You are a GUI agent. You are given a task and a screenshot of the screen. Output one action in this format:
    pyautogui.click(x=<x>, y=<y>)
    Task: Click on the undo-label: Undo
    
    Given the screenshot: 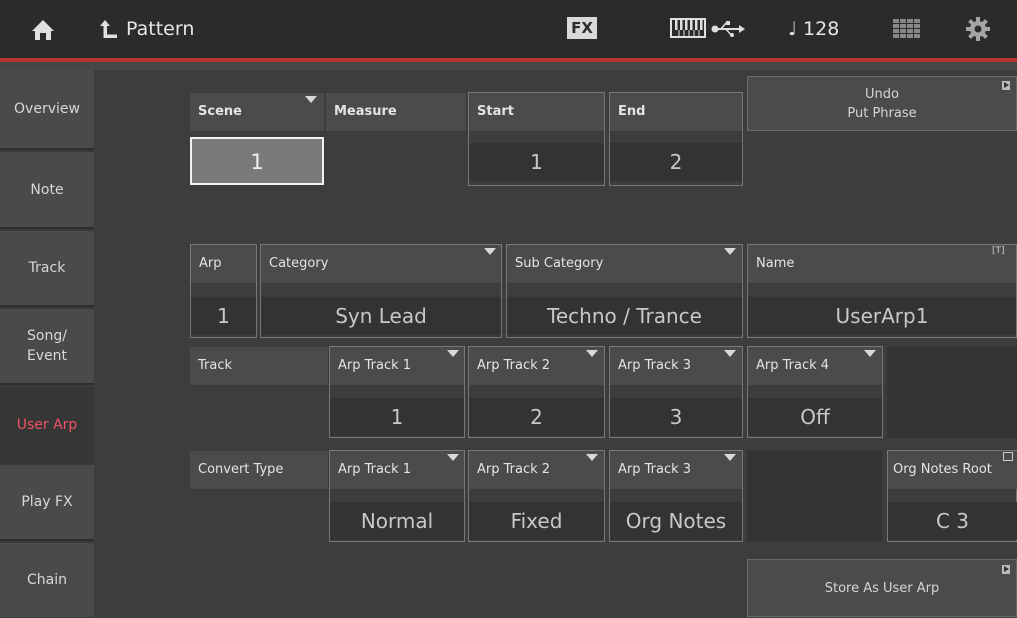 What is the action you would take?
    pyautogui.click(x=882, y=94)
    